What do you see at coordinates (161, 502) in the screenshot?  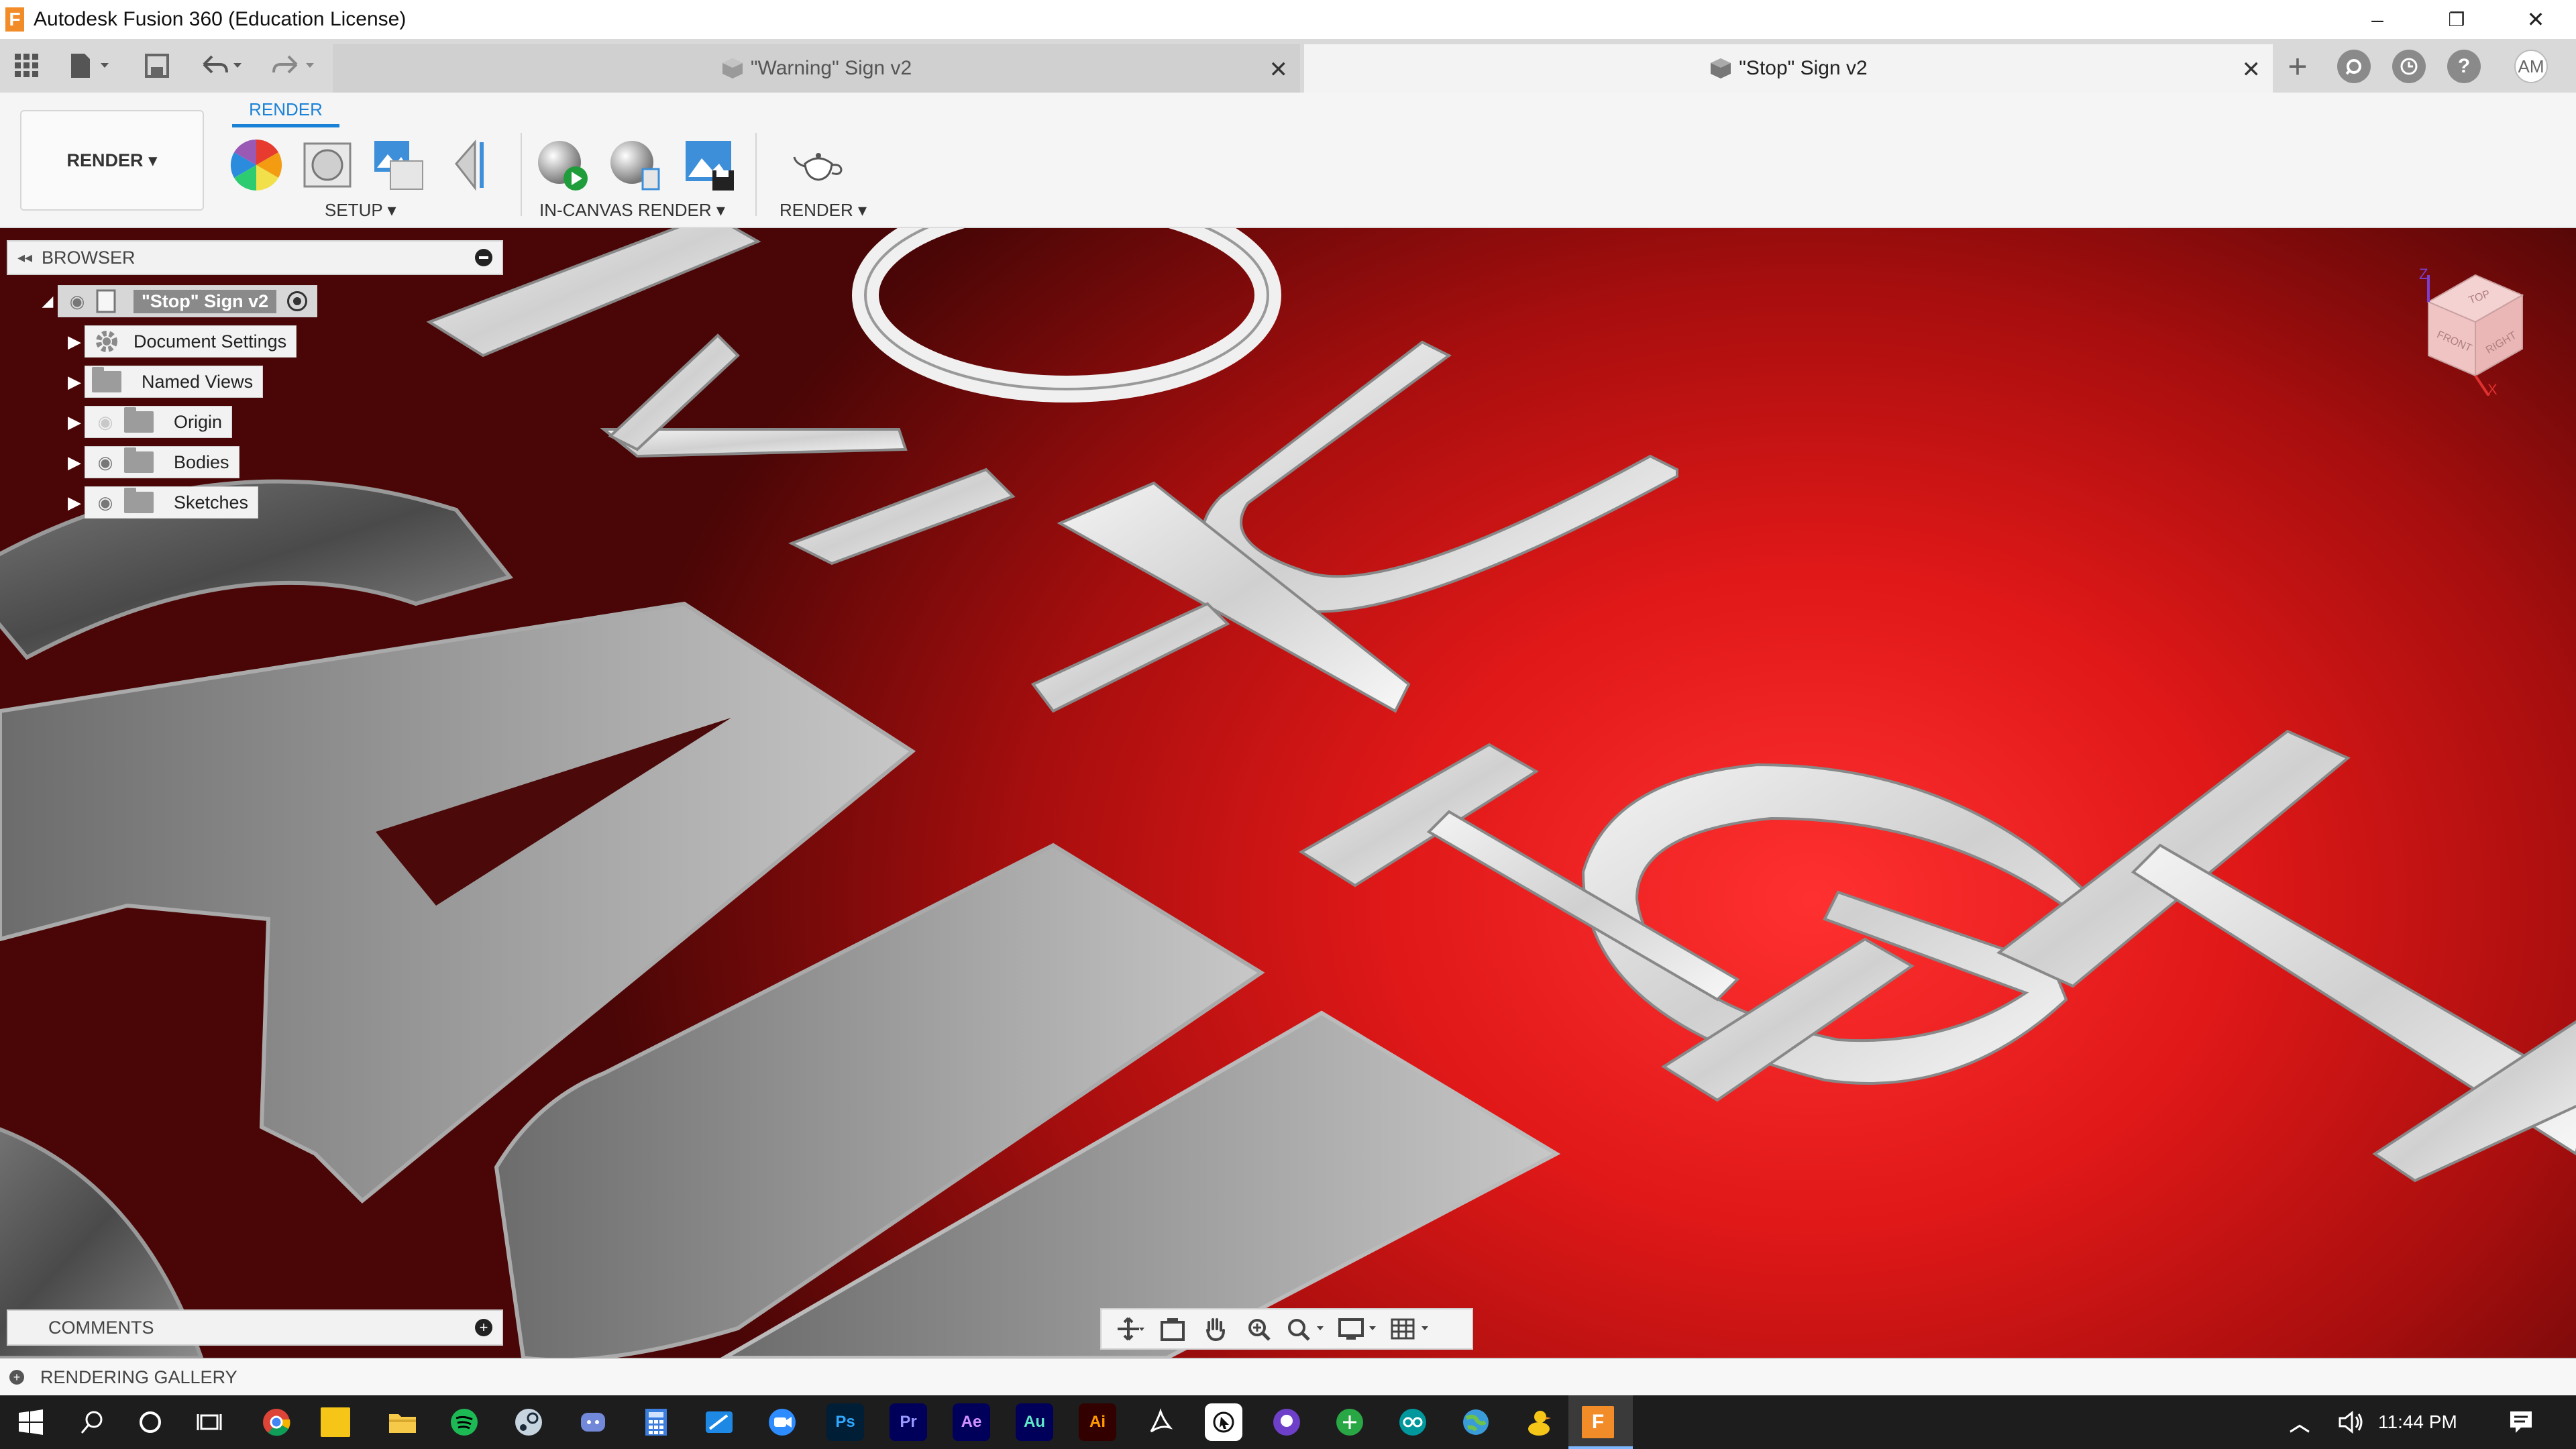 I see `tree-row-sketches: ▶ ◉ Sketches` at bounding box center [161, 502].